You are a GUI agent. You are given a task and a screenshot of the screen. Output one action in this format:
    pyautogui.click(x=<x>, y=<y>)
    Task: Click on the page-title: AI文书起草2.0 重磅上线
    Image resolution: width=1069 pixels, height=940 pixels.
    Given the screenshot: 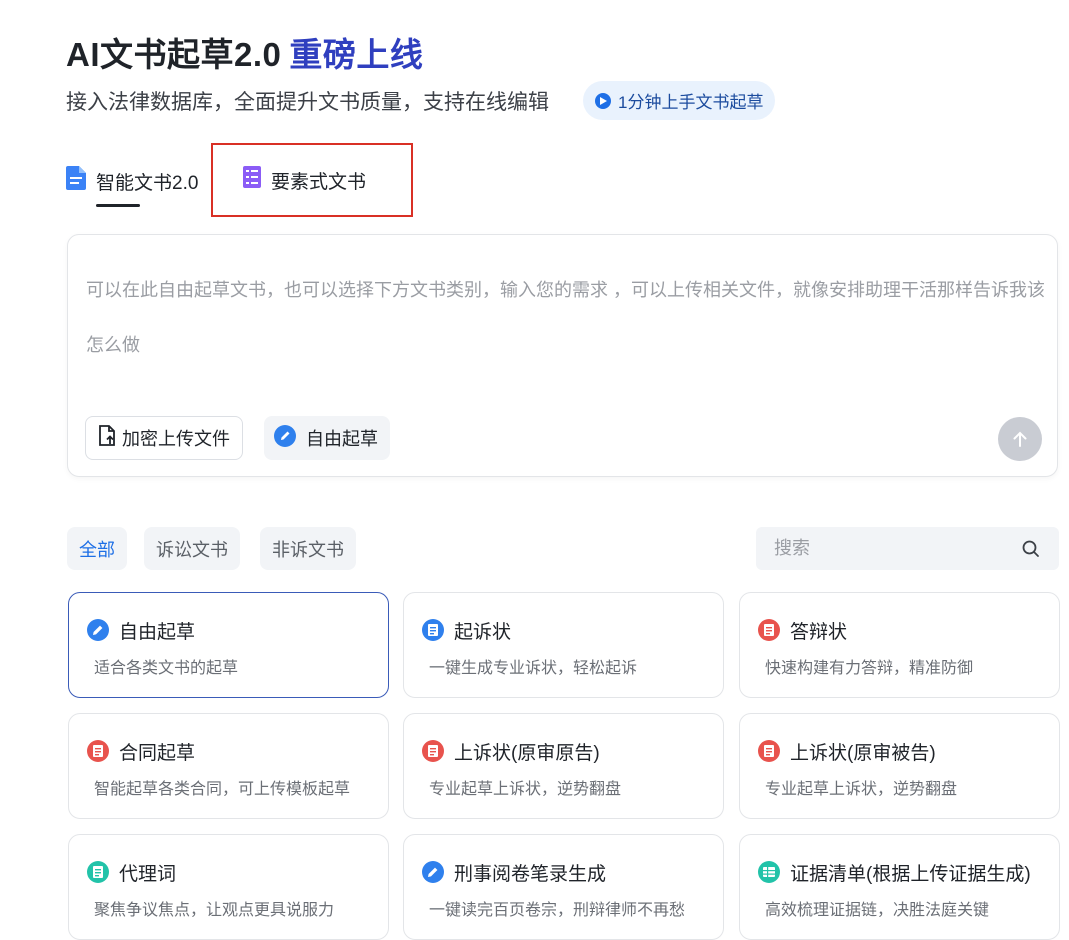 What is the action you would take?
    pyautogui.click(x=244, y=52)
    